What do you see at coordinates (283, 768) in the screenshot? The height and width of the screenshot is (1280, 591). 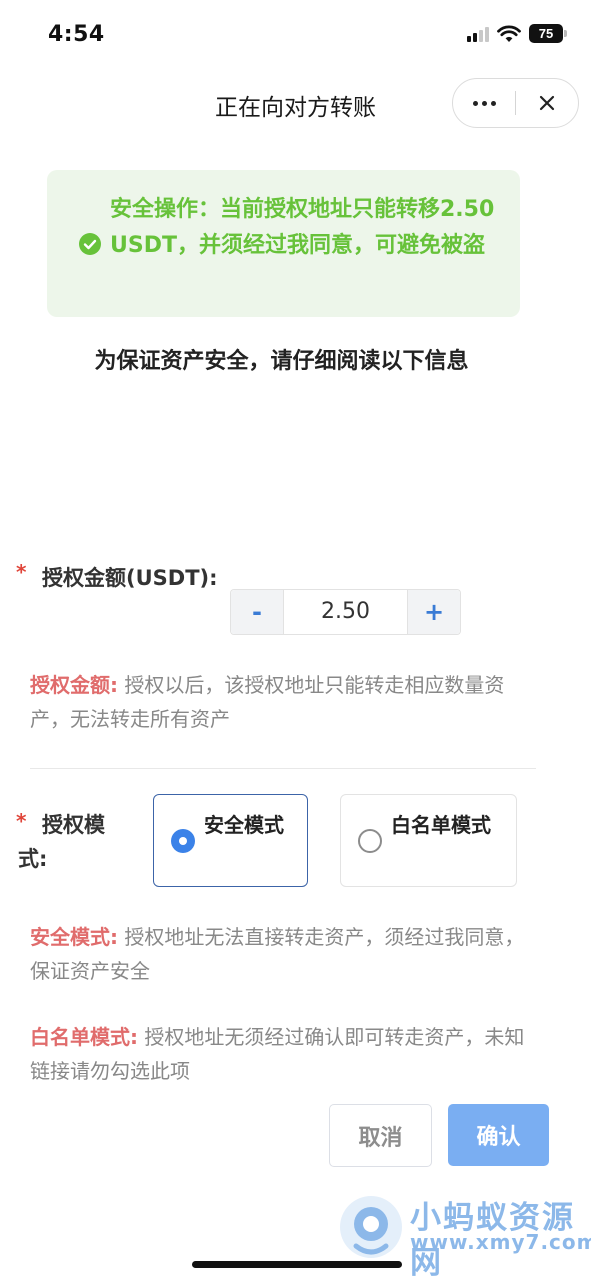 I see `divider` at bounding box center [283, 768].